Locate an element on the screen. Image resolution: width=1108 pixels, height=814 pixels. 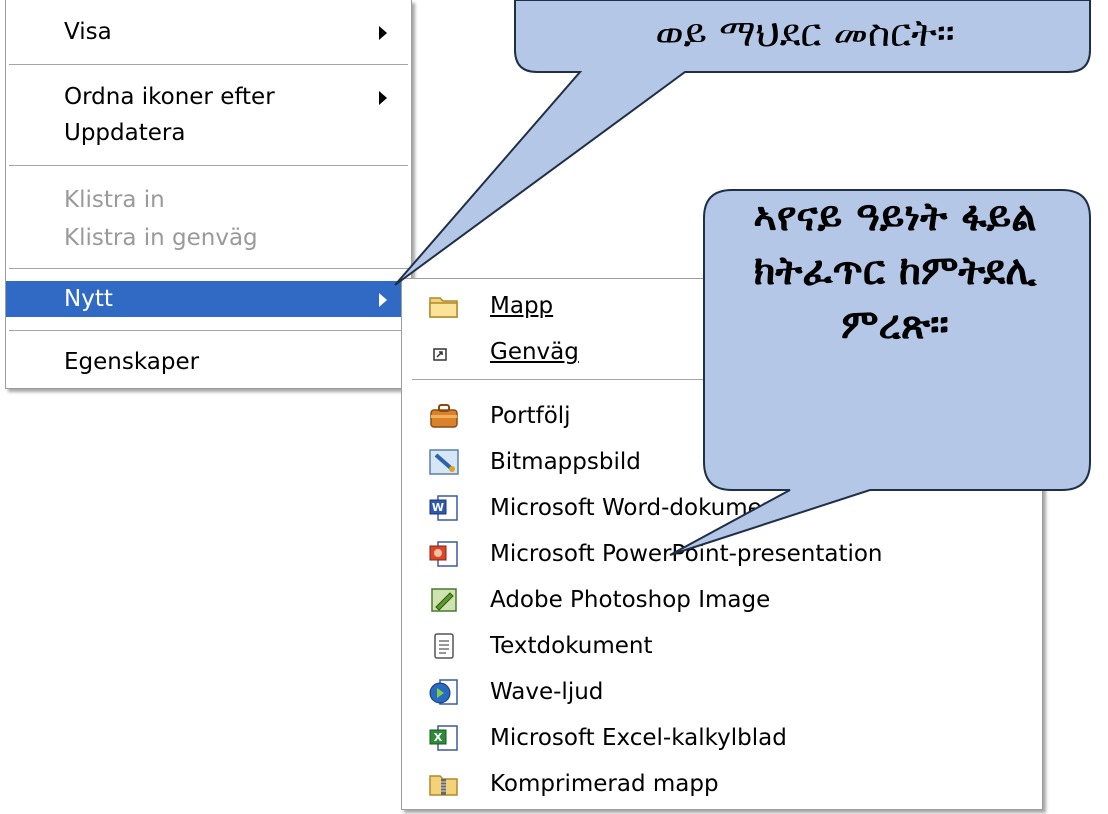
menu-item-label: Egenskaper is located at coordinates (132, 362).